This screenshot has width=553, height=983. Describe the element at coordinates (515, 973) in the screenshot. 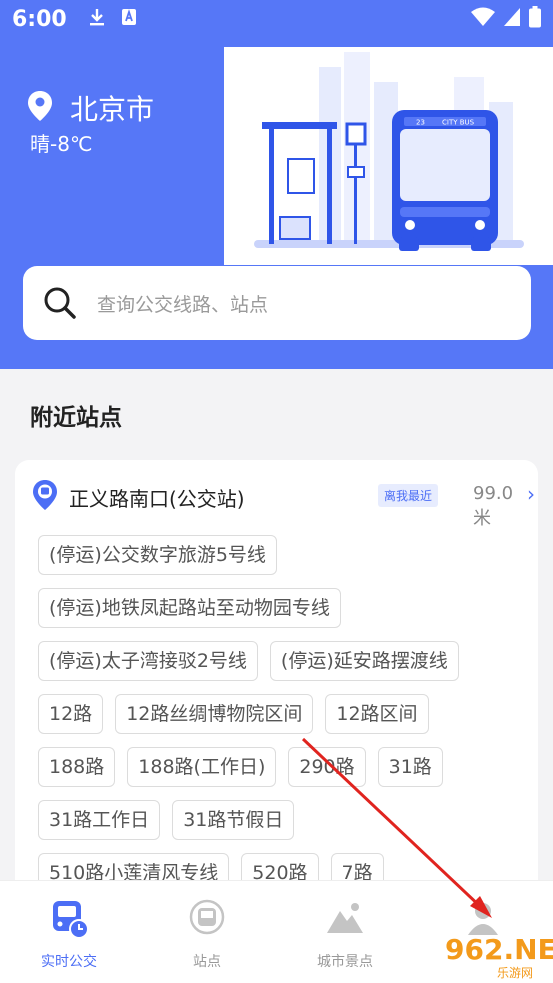

I see `watermark-sub: 乐游网` at that location.